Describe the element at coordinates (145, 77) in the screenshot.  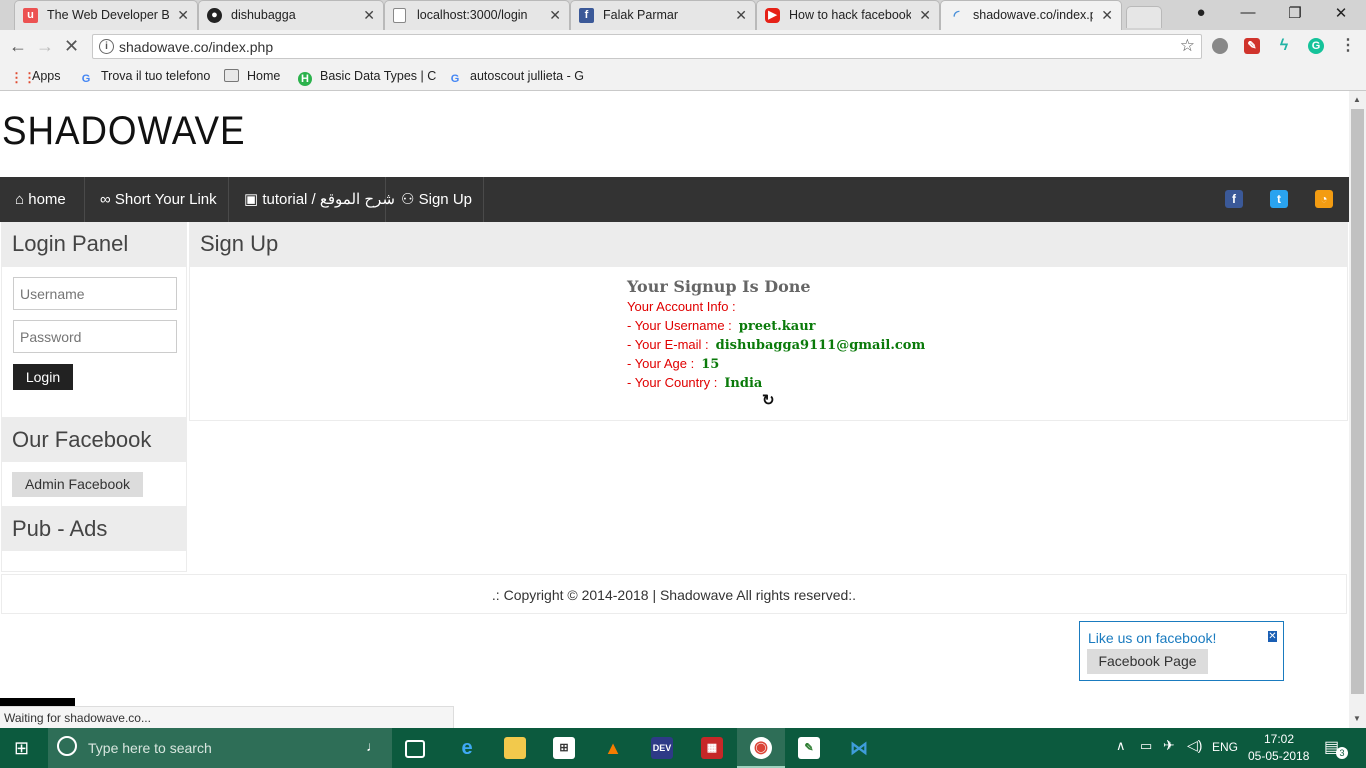
I see `bookmark-trova: G Trova il tuo telefono` at that location.